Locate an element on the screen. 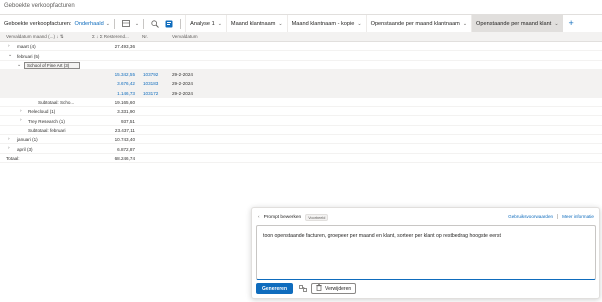 The height and width of the screenshot is (302, 602). document-number-link: 103183 is located at coordinates (150, 83).